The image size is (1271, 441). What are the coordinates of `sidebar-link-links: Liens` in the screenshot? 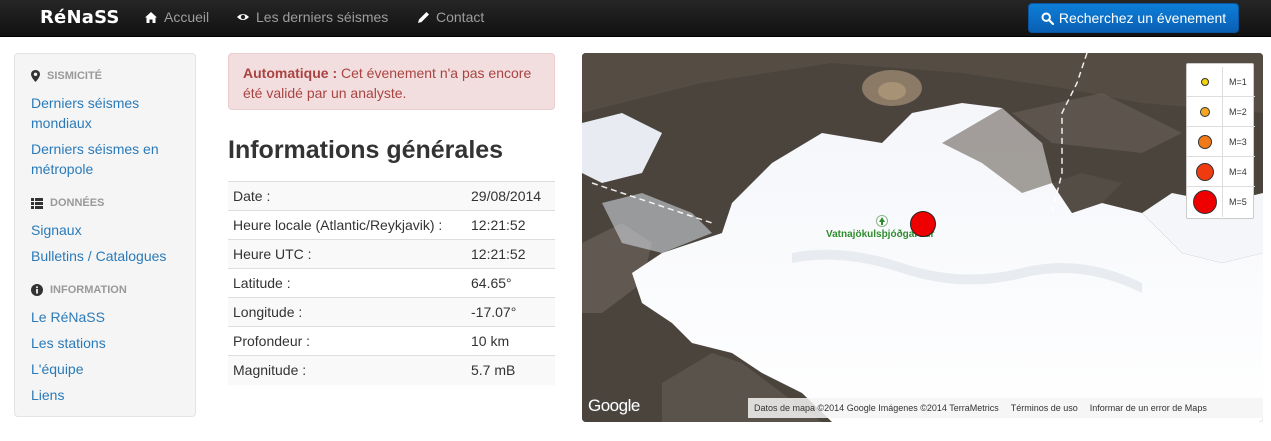 It's located at (111, 395).